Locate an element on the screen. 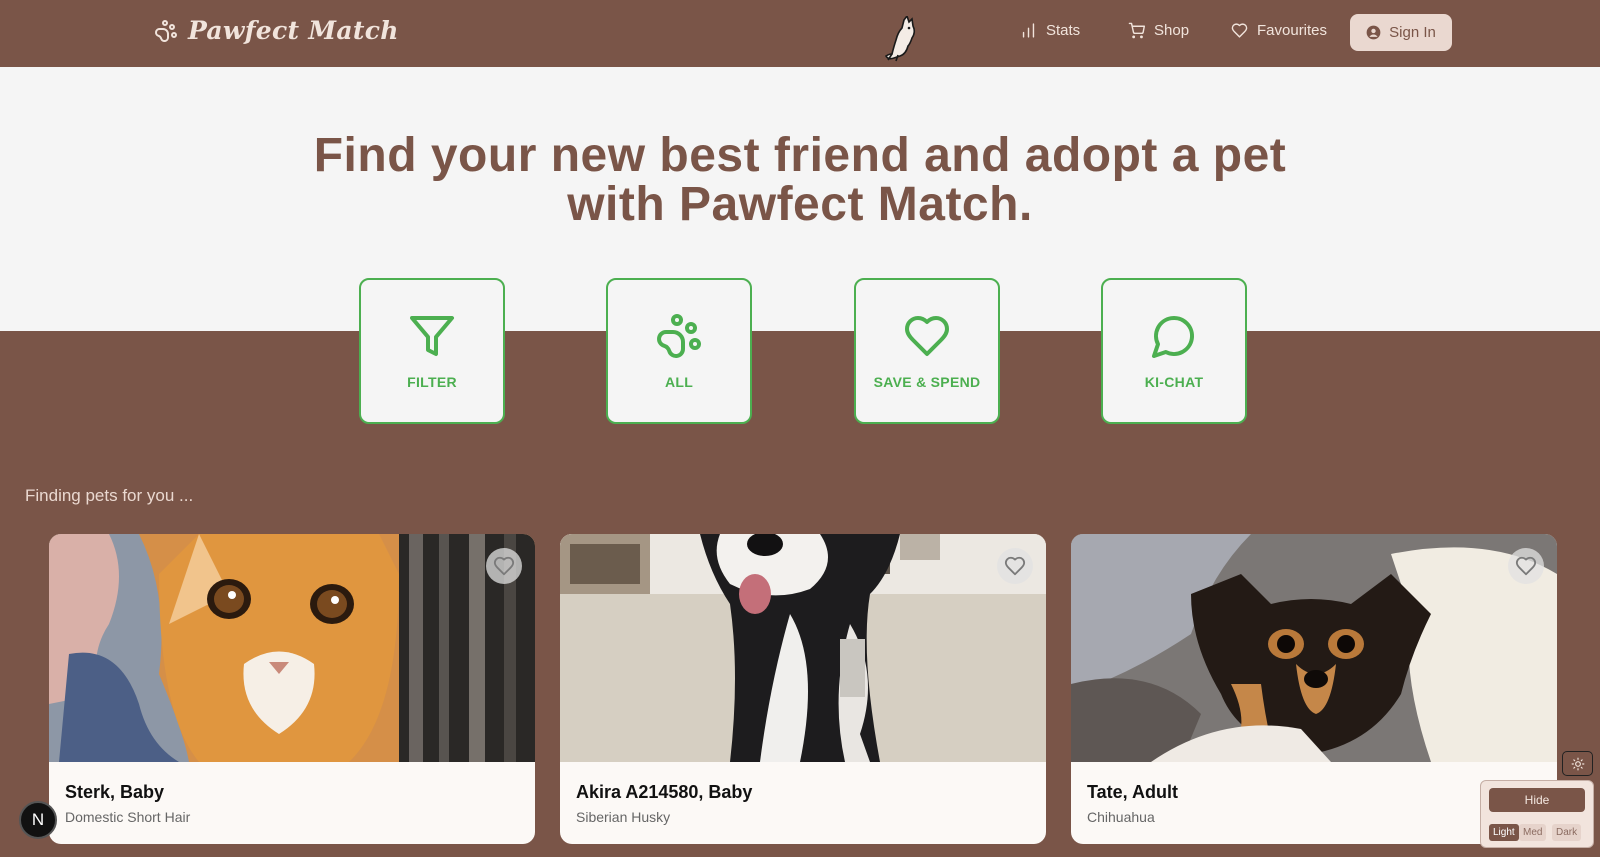 The height and width of the screenshot is (857, 1600). pet-photo-chihuahua is located at coordinates (1314, 648).